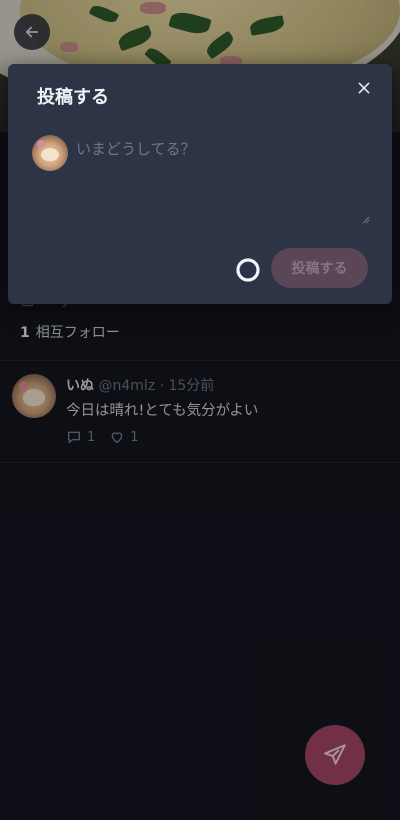 This screenshot has height=820, width=400. What do you see at coordinates (366, 220) in the screenshot?
I see `resize-handle-icon` at bounding box center [366, 220].